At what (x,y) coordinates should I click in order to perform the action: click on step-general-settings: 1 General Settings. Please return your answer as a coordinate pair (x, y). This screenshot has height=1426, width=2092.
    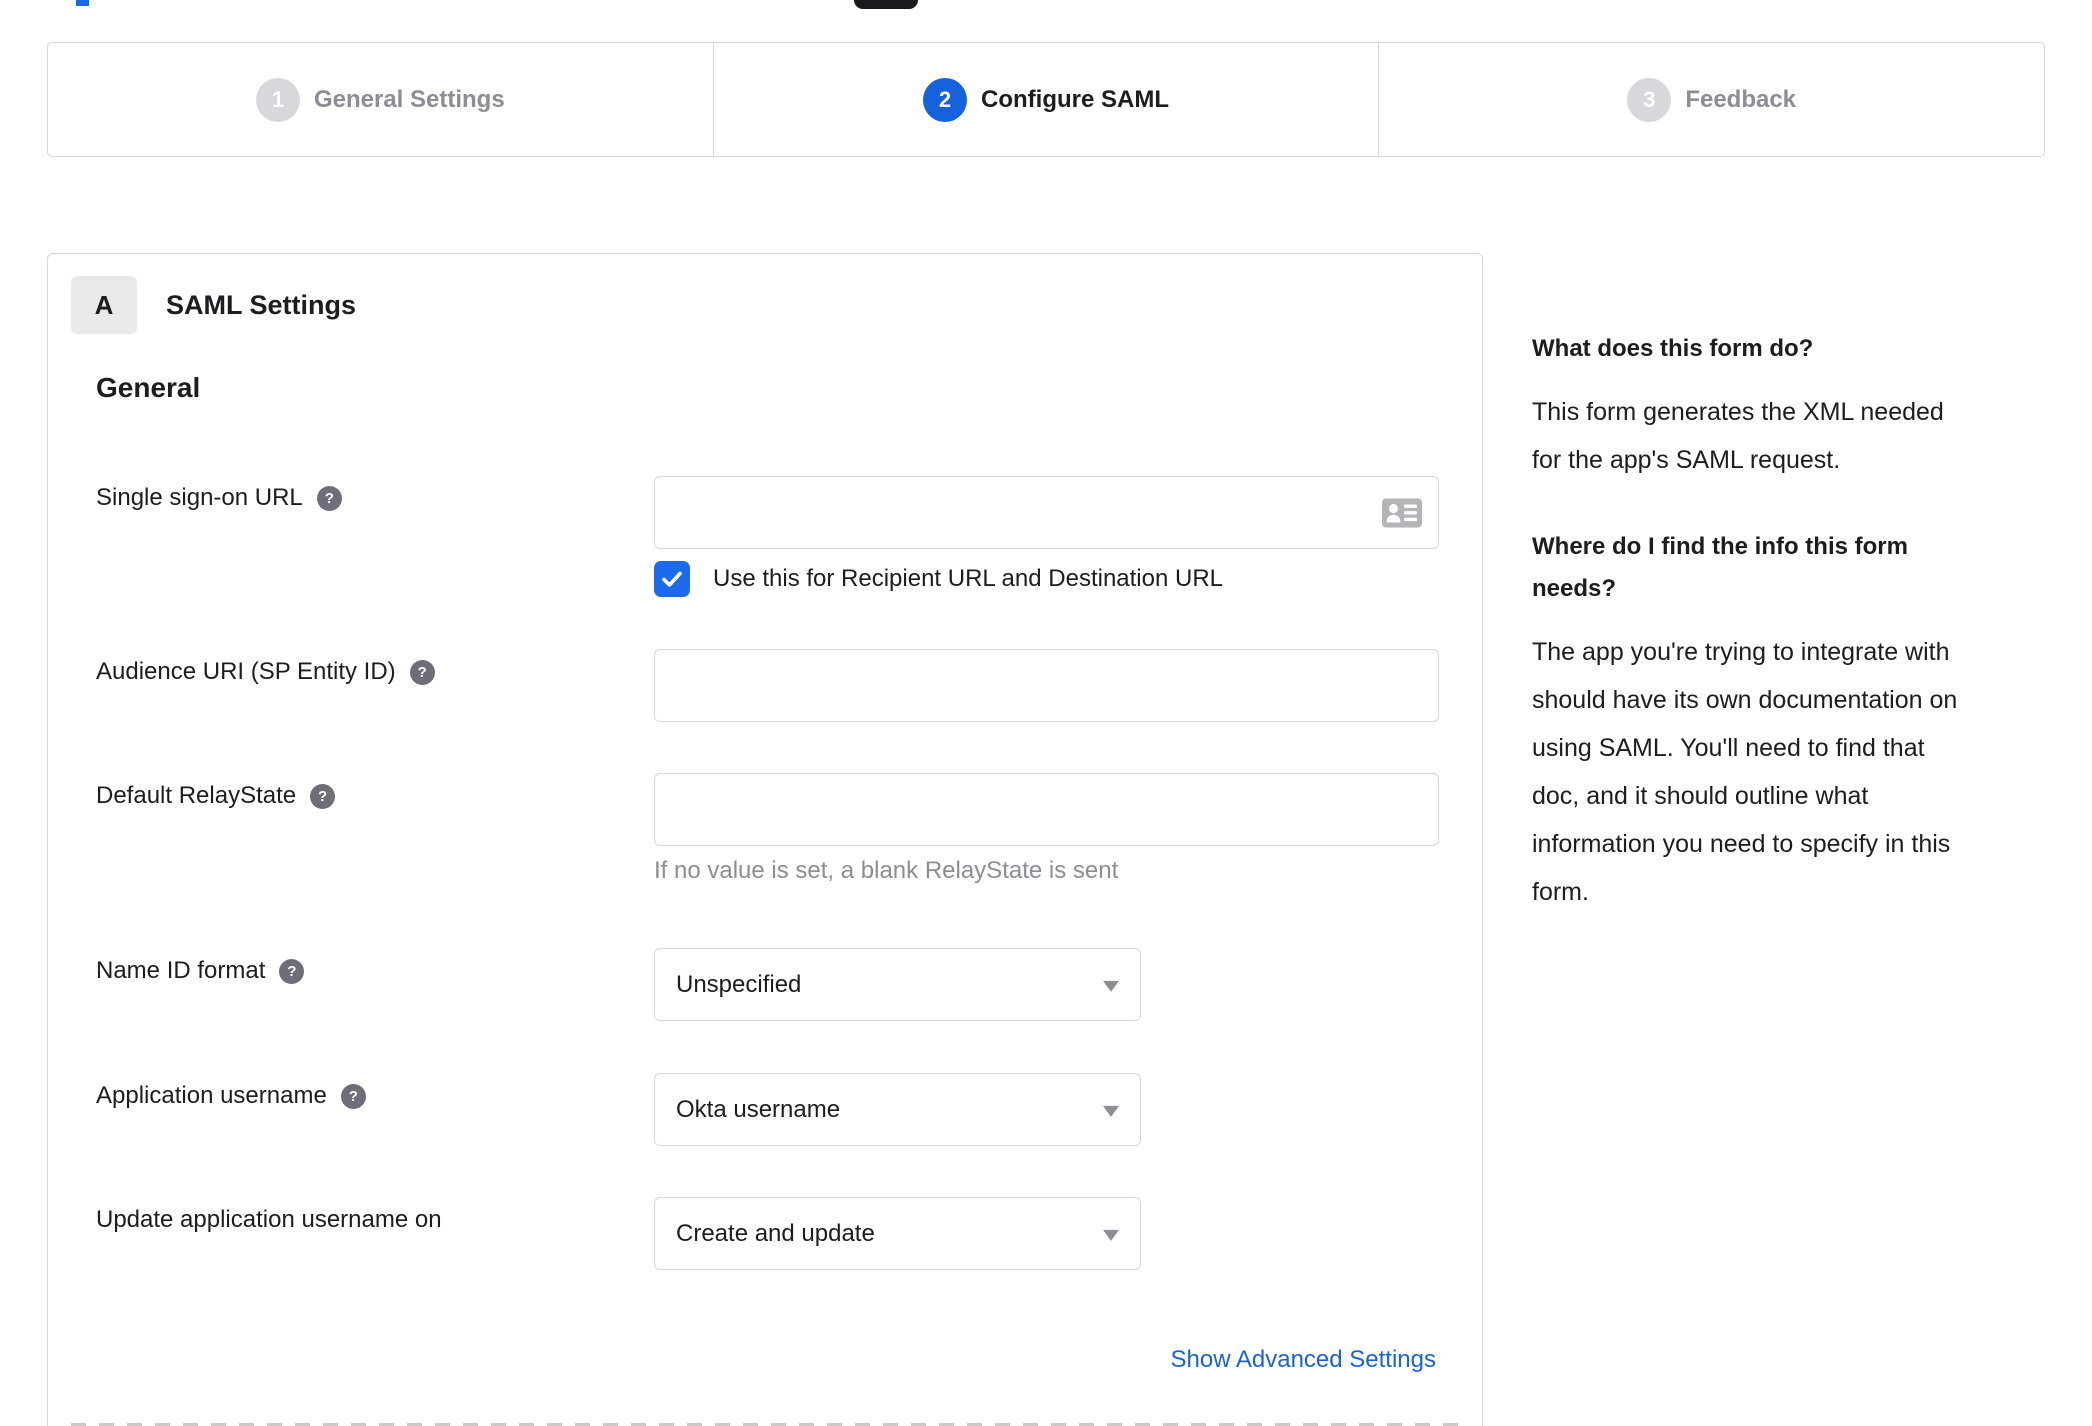
    Looking at the image, I should click on (380, 99).